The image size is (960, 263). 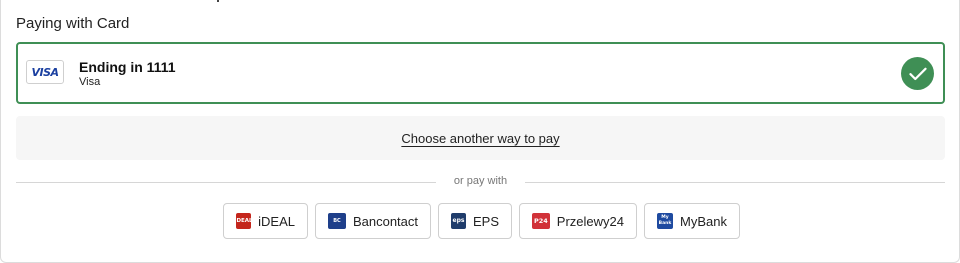 I want to click on method-label: MyBank, so click(x=703, y=221).